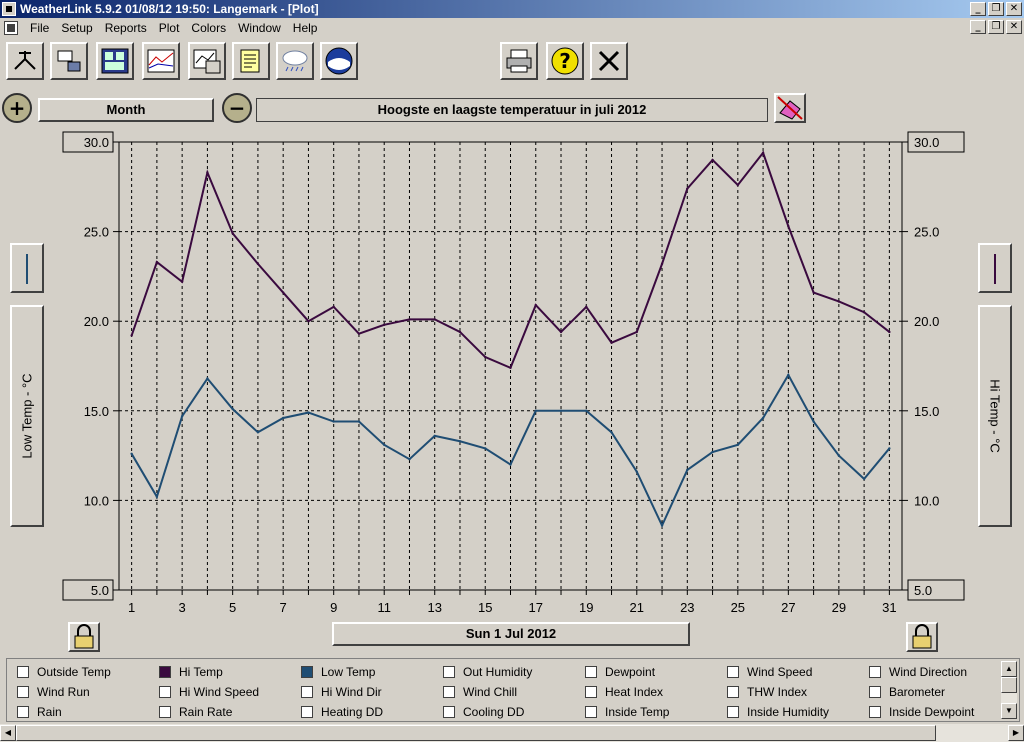  Describe the element at coordinates (115, 61) in the screenshot. I see `bulletin-button` at that location.